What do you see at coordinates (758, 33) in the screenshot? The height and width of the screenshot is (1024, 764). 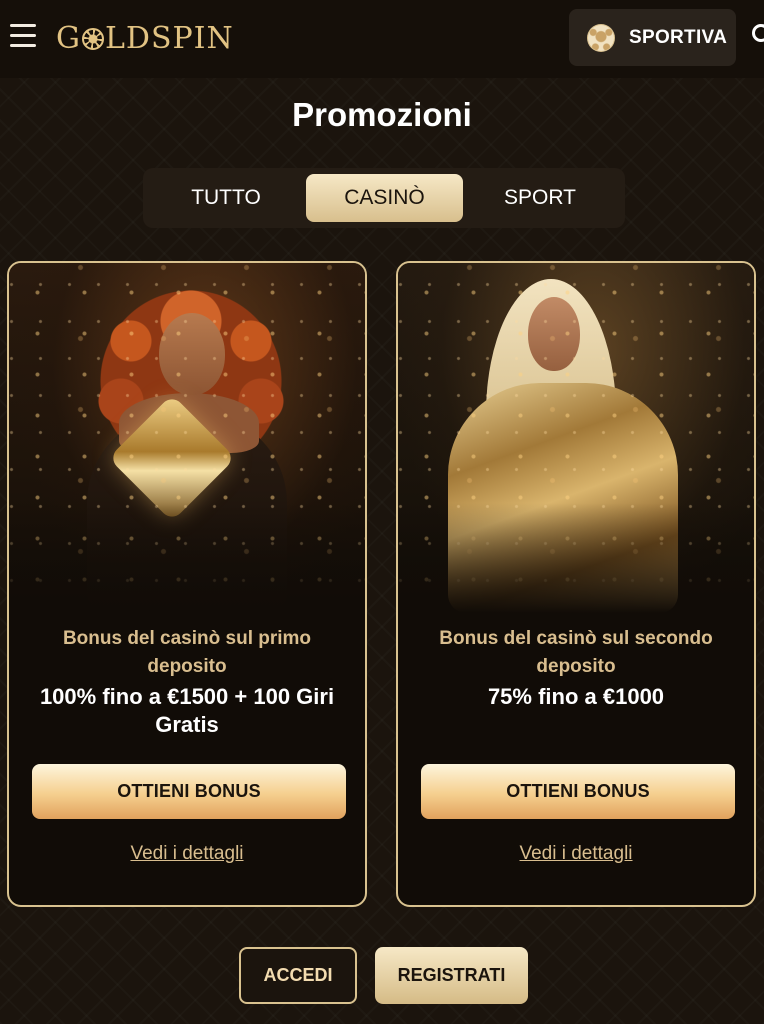 I see `search-icon` at bounding box center [758, 33].